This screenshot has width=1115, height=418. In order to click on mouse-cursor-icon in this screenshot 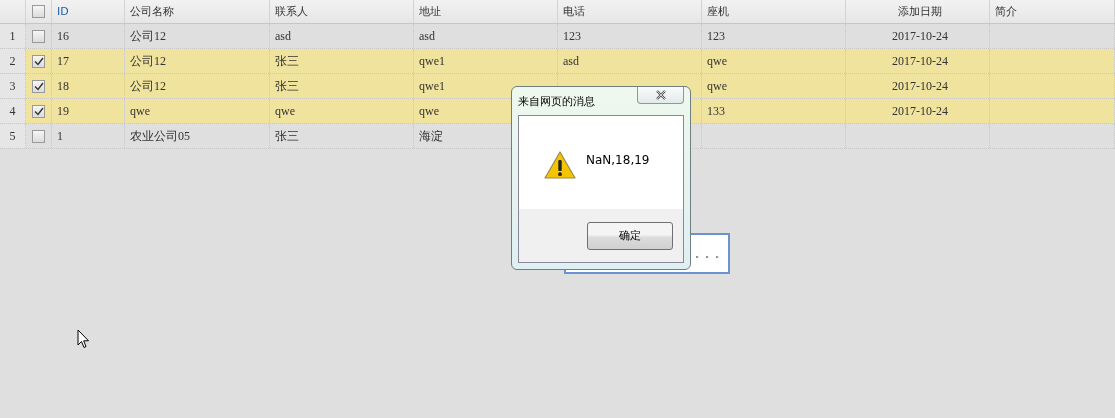, I will do `click(83, 339)`.